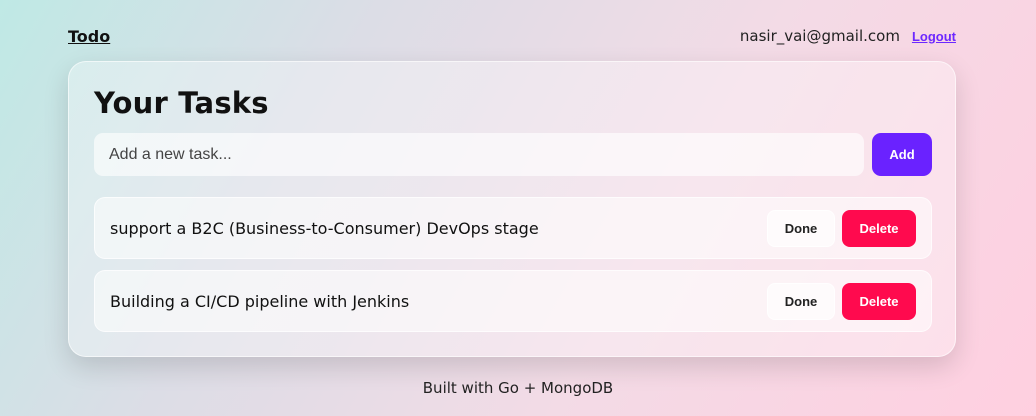 The height and width of the screenshot is (416, 1036). What do you see at coordinates (934, 36) in the screenshot?
I see `logout-link: Logout` at bounding box center [934, 36].